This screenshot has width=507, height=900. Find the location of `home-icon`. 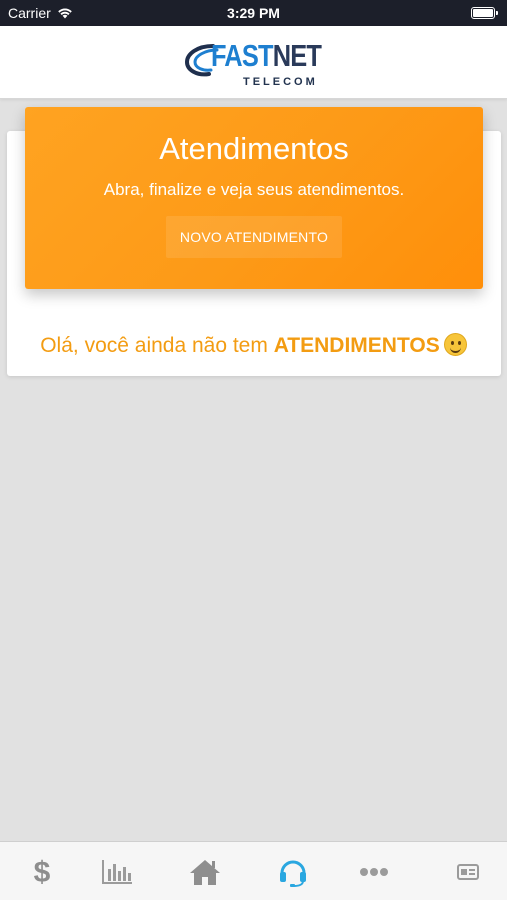

home-icon is located at coordinates (205, 872).